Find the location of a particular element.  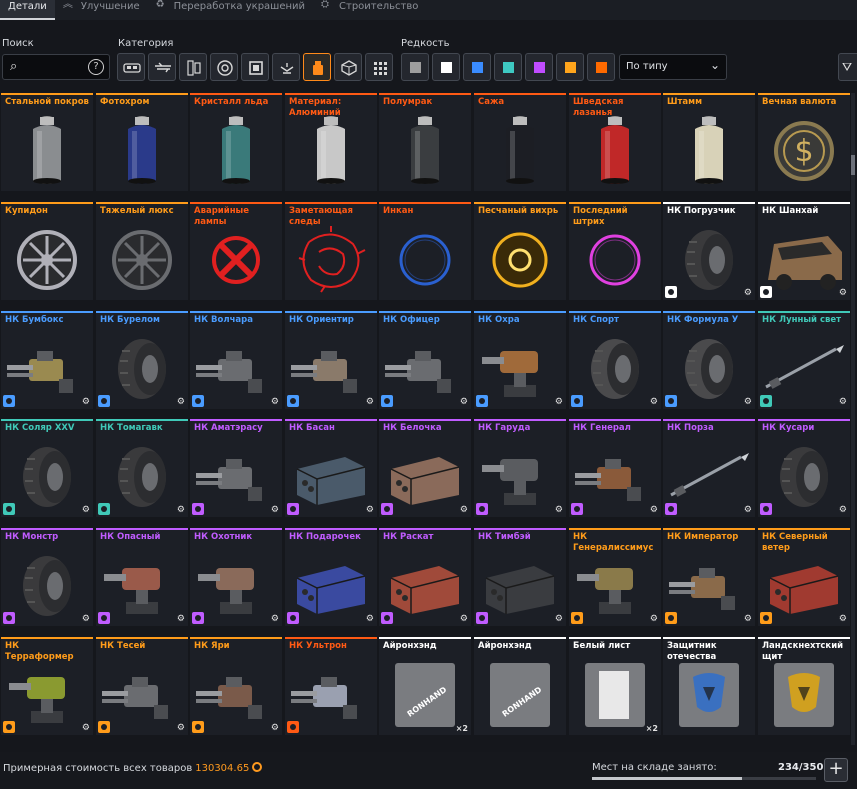

category-button-grid is located at coordinates (379, 67).